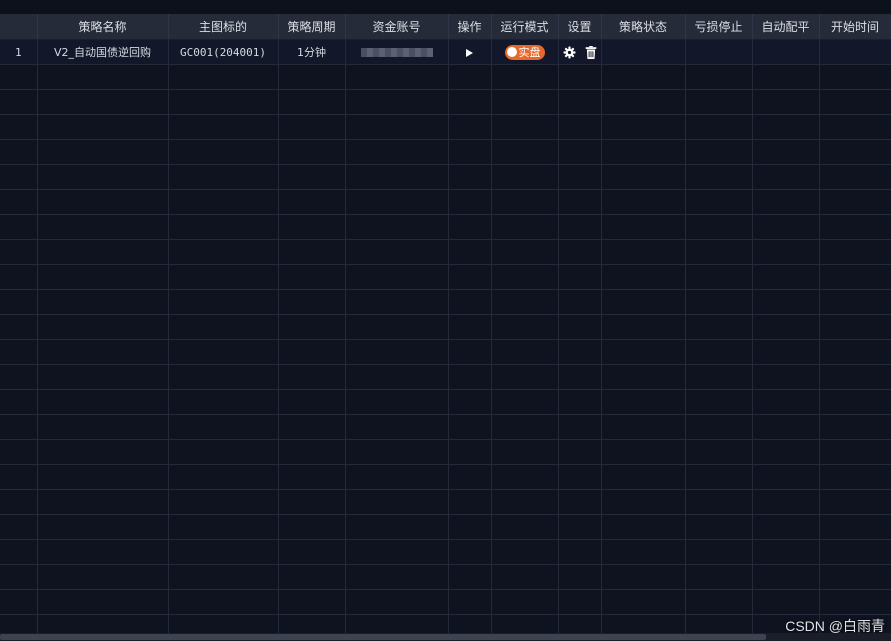 The height and width of the screenshot is (641, 891). What do you see at coordinates (397, 27) in the screenshot?
I see `header-fund-account: 资金账号` at bounding box center [397, 27].